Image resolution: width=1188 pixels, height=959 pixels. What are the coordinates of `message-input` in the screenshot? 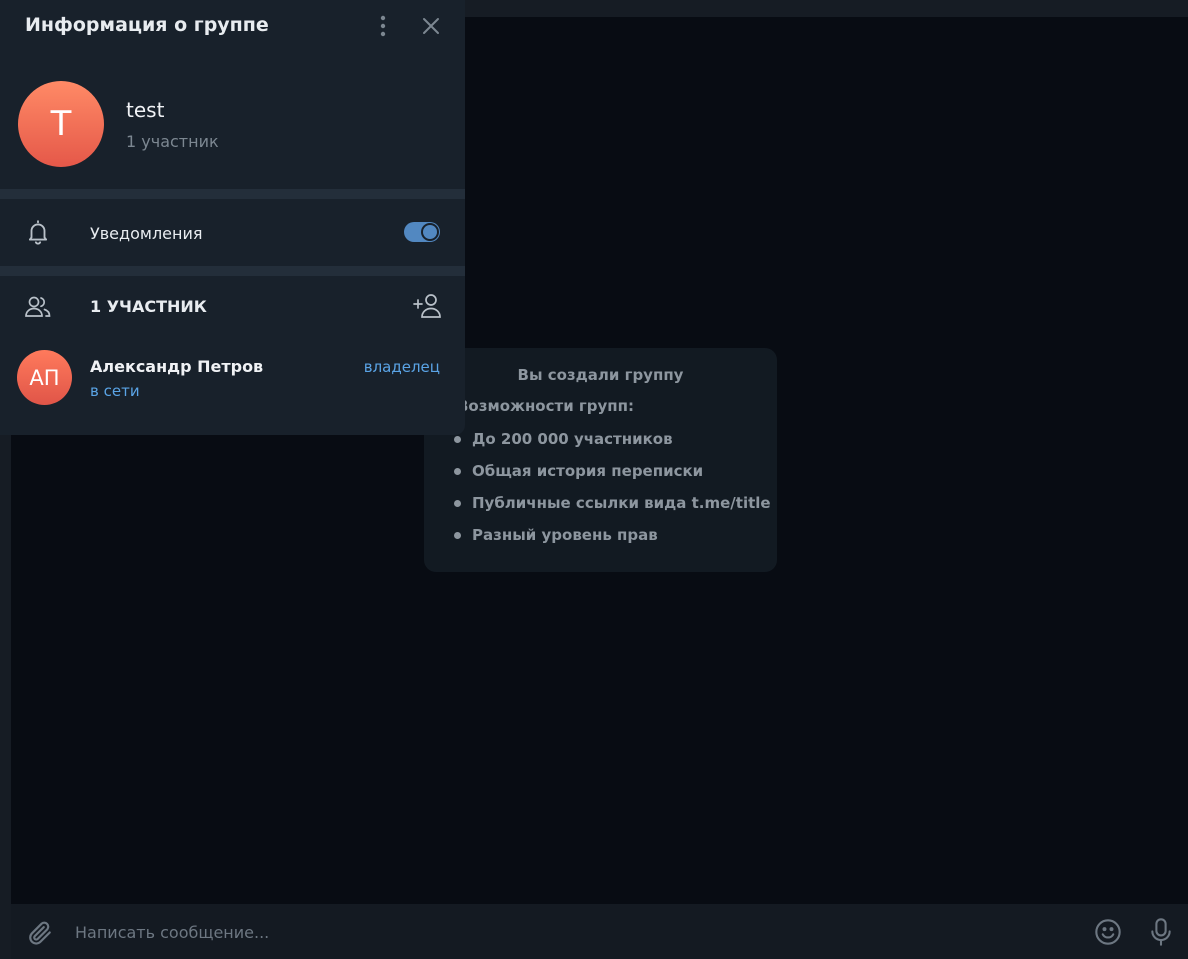 It's located at (575, 932).